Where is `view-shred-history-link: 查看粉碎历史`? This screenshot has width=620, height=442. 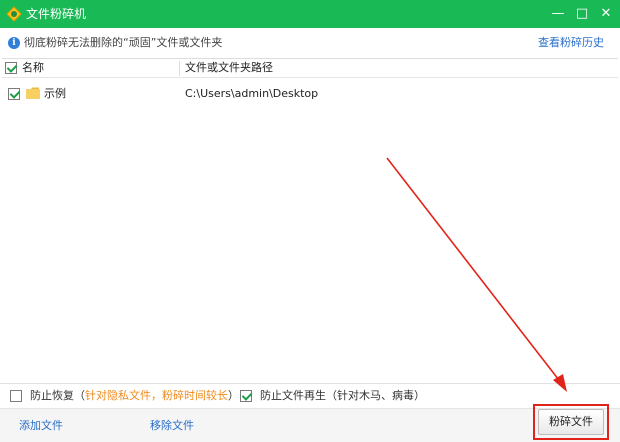 view-shred-history-link: 查看粉碎历史 is located at coordinates (571, 43).